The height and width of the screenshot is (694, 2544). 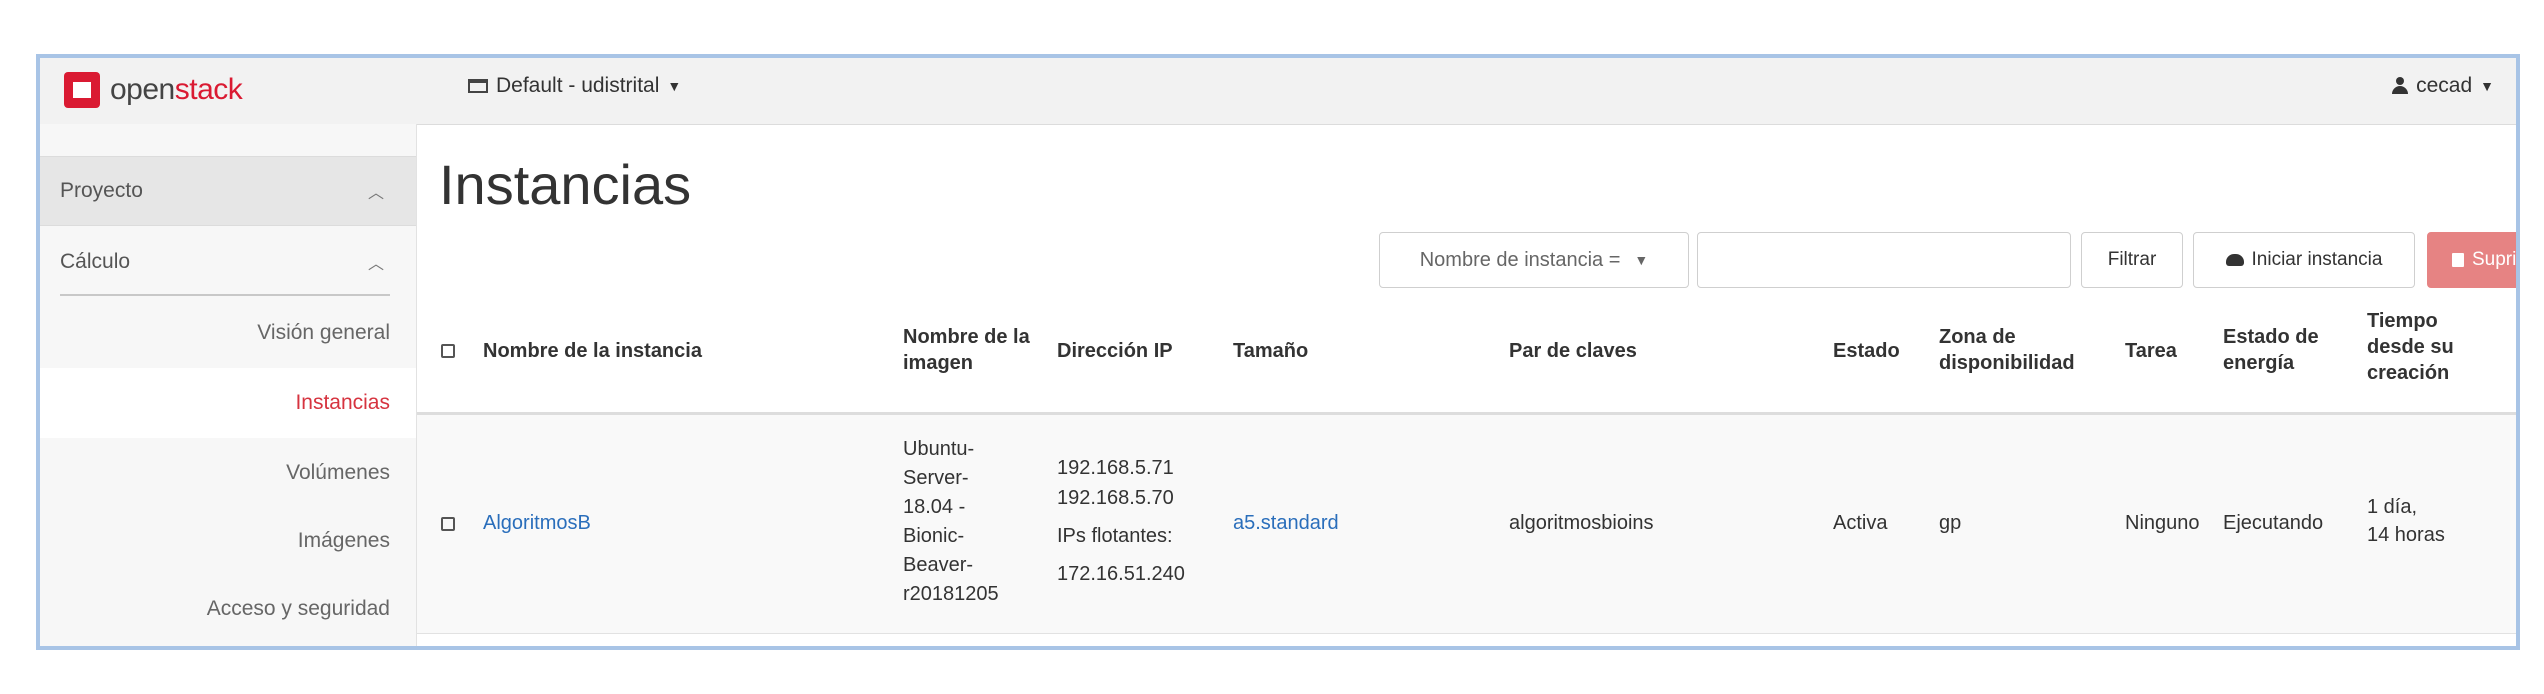 What do you see at coordinates (2458, 260) in the screenshot?
I see `trash-icon` at bounding box center [2458, 260].